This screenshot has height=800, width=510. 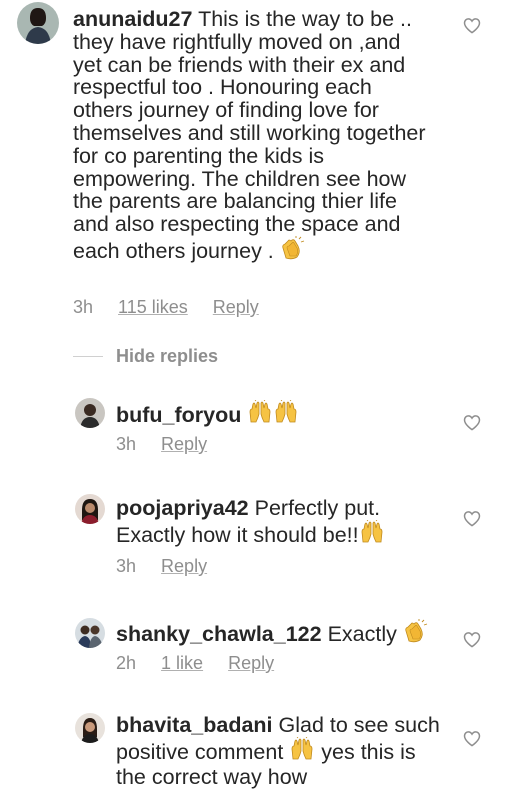 What do you see at coordinates (153, 307) in the screenshot?
I see `comment-likes-link: 115 likes` at bounding box center [153, 307].